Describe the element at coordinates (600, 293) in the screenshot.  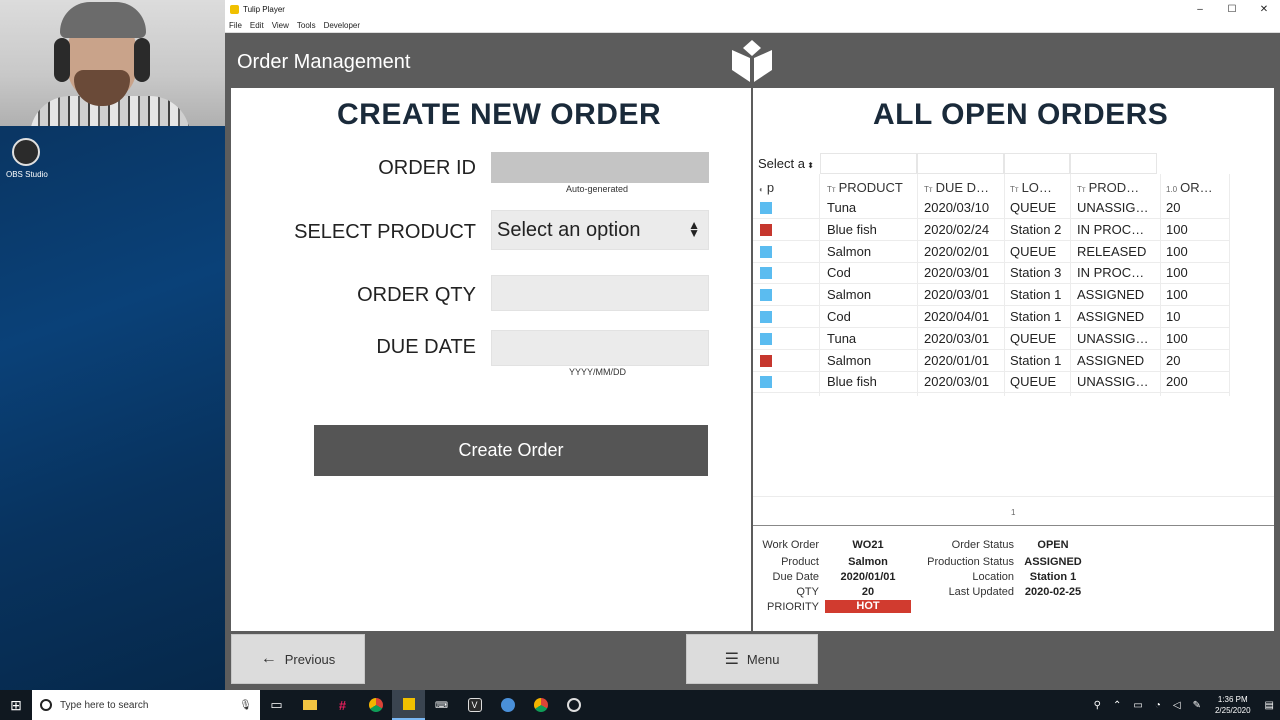
I see `order-qty-input` at that location.